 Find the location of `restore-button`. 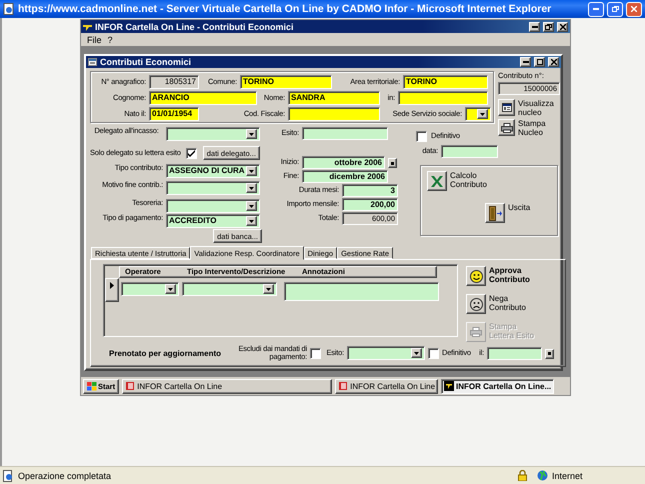

restore-button is located at coordinates (548, 27).